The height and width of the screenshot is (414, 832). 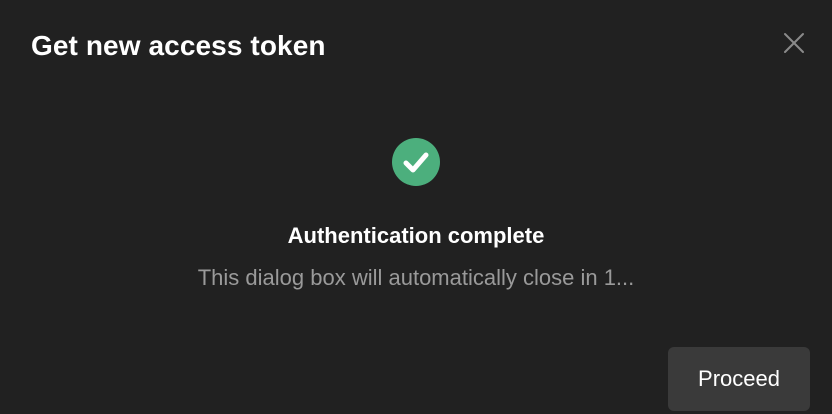 I want to click on check-circle-icon, so click(x=416, y=162).